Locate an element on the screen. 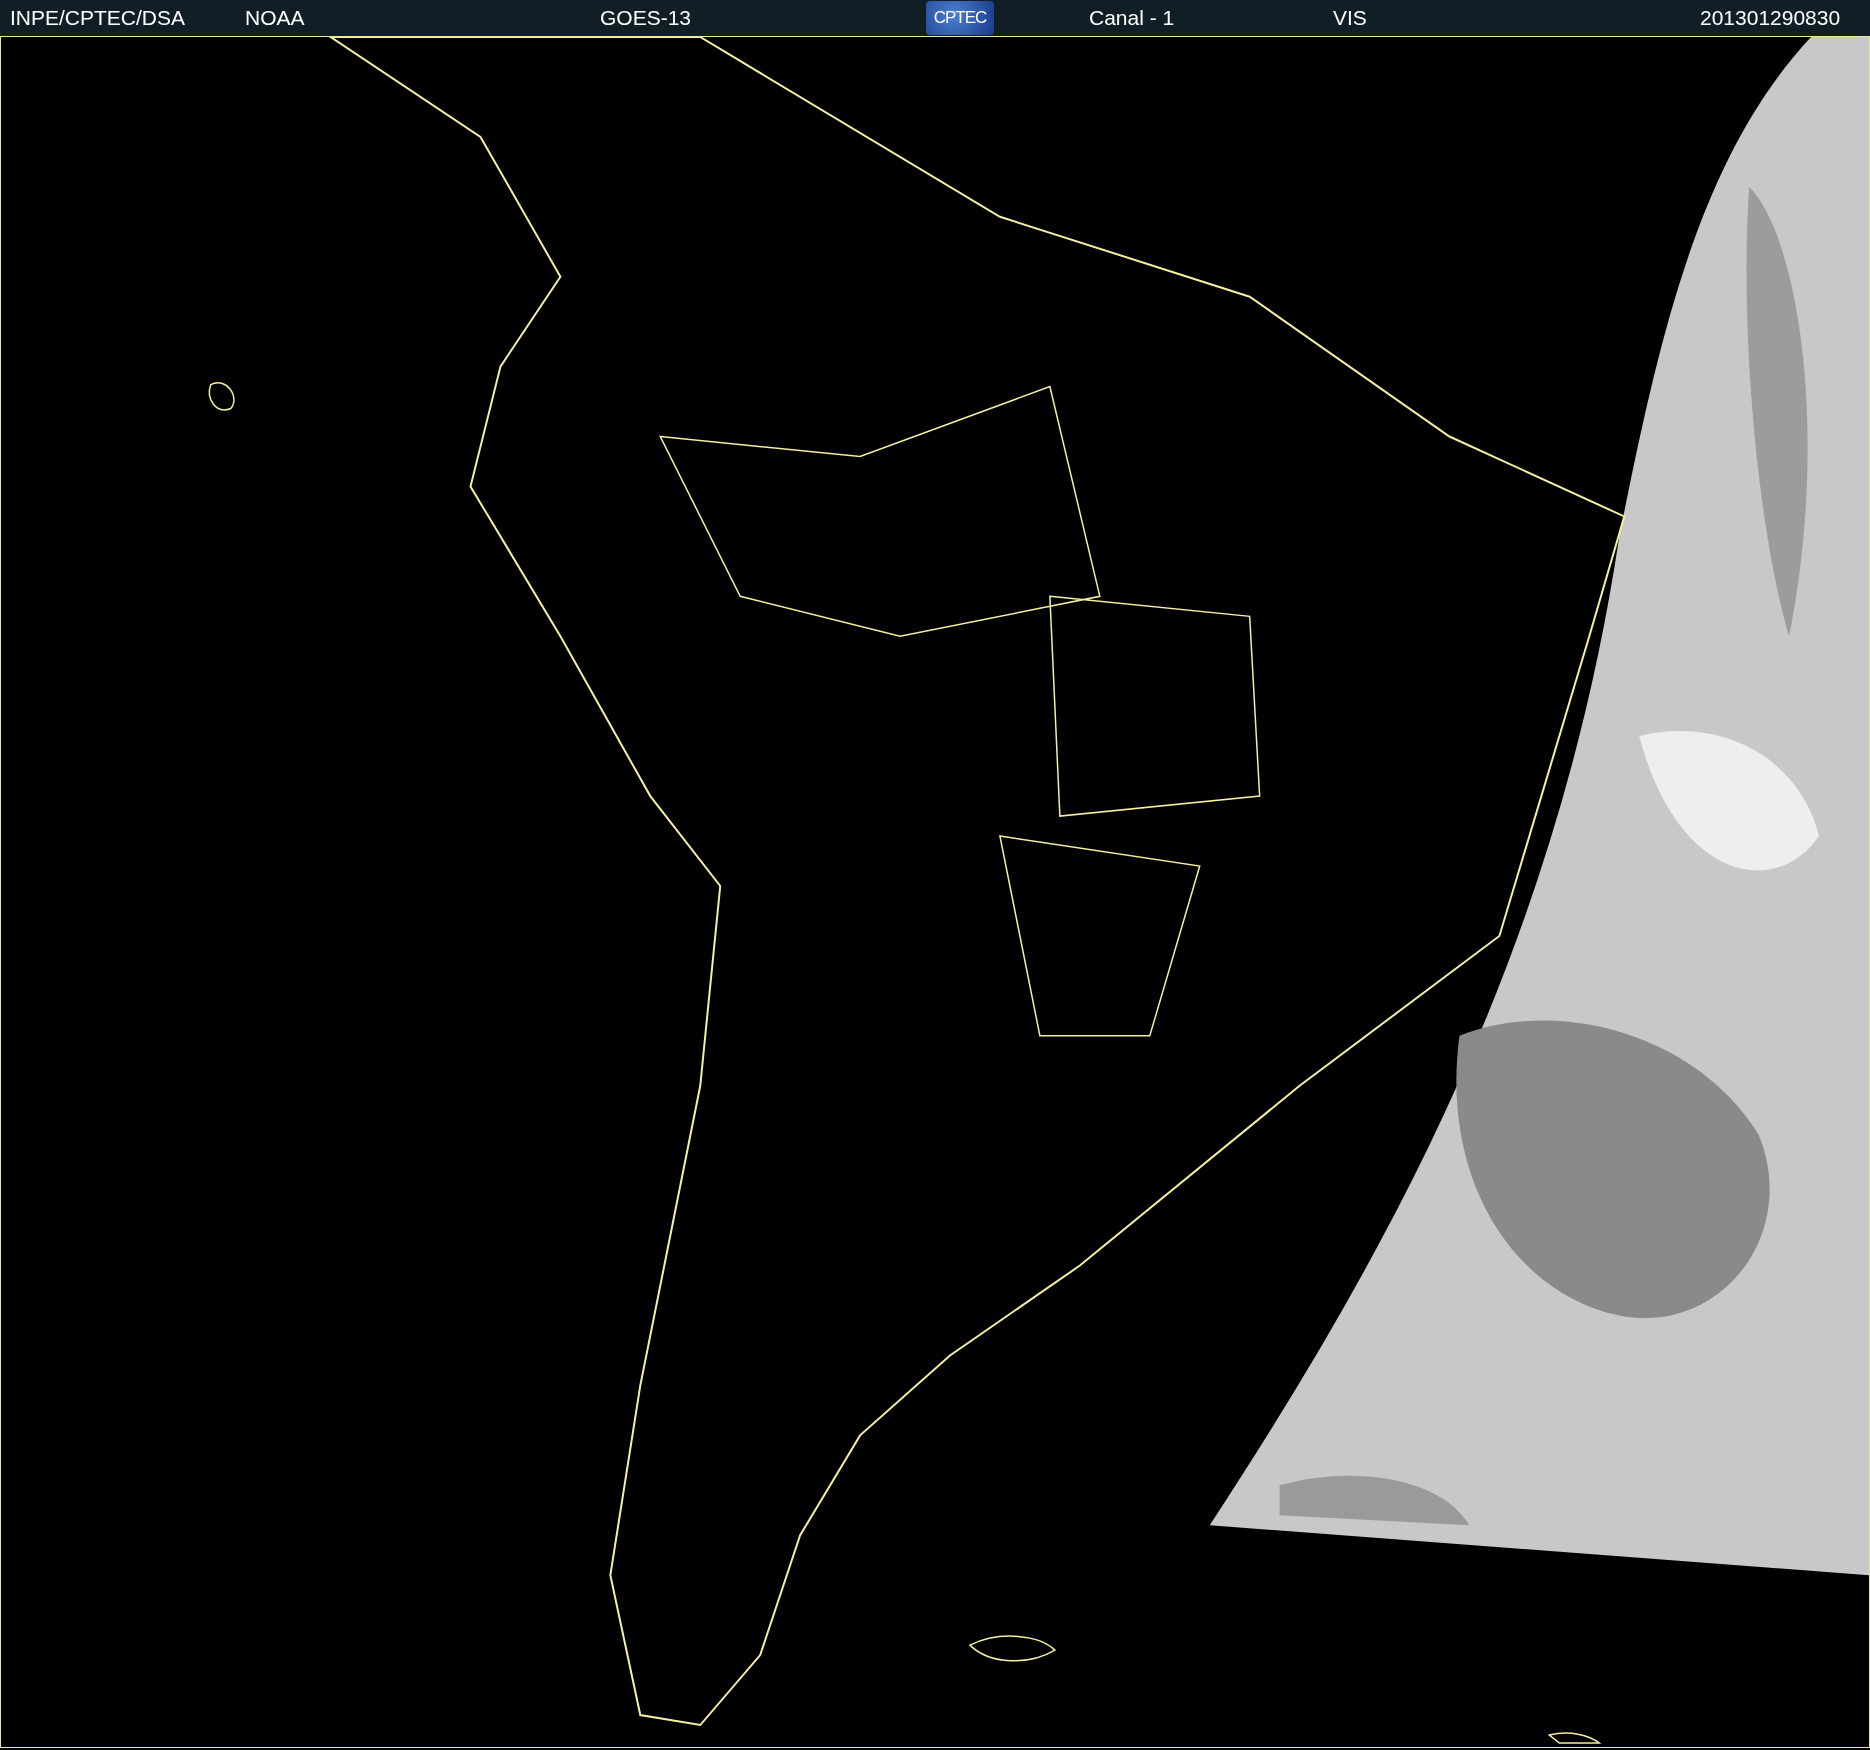 Image resolution: width=1870 pixels, height=1750 pixels. logo: CPTEC is located at coordinates (960, 18).